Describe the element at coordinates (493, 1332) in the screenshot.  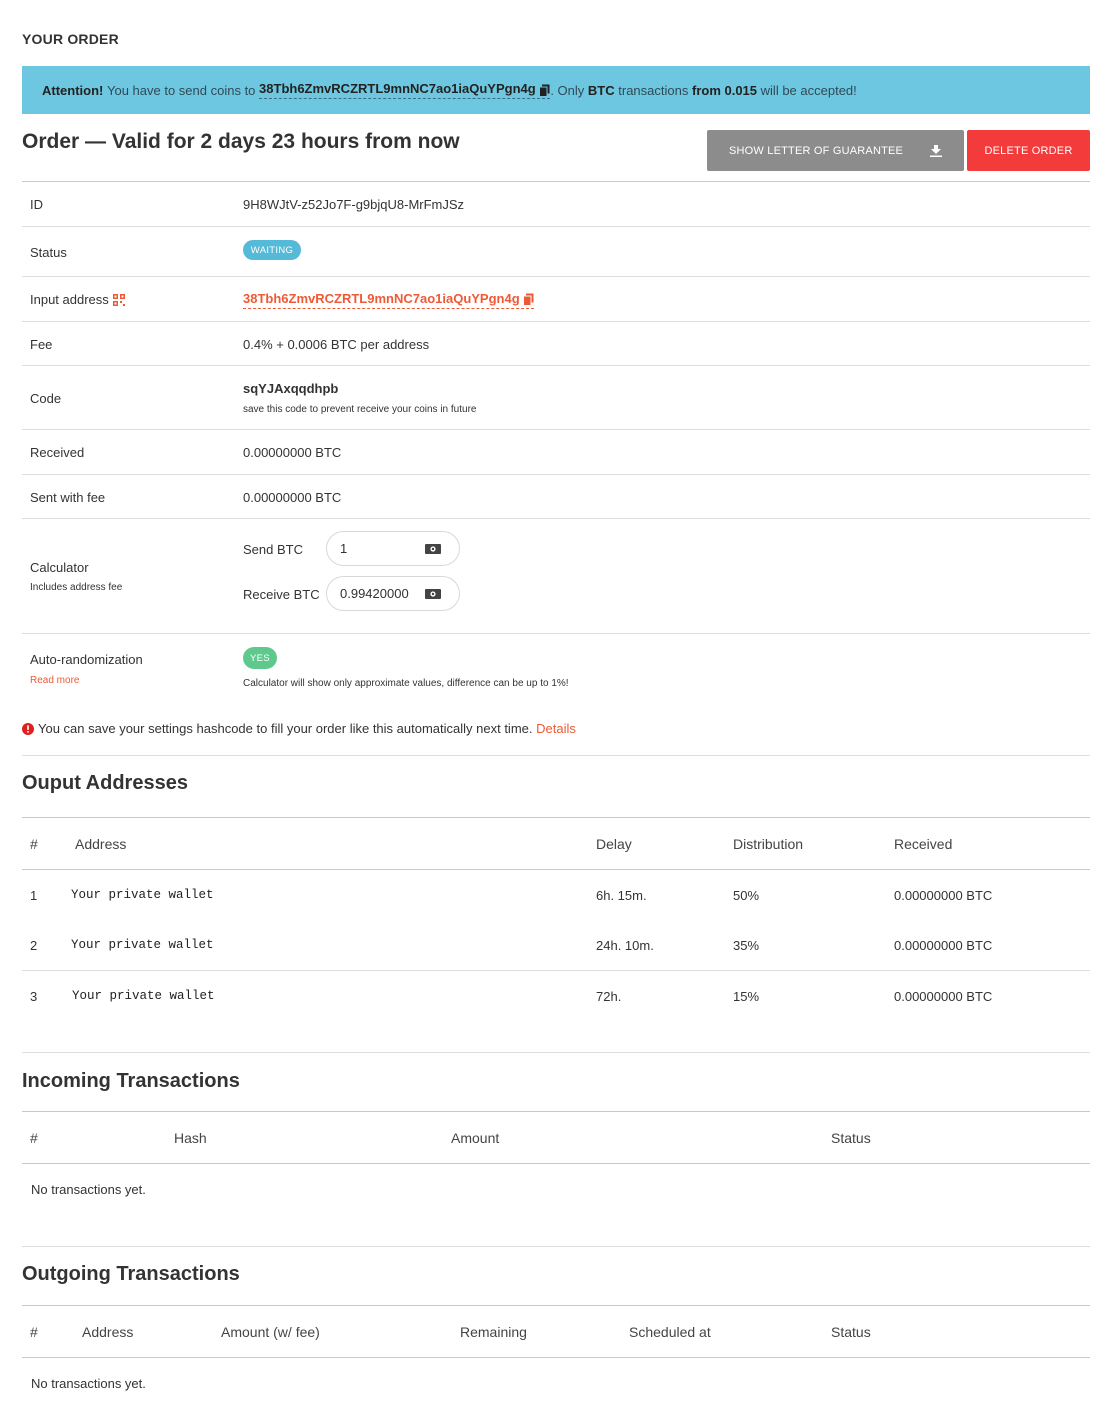
I see `column-header: Remaining` at that location.